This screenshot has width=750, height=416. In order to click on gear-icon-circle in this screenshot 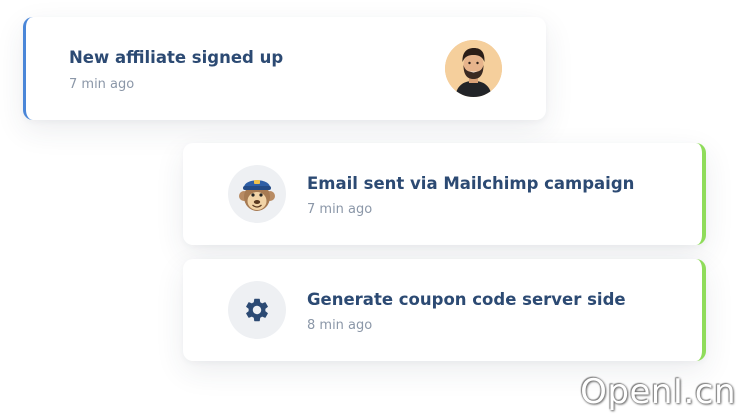, I will do `click(257, 310)`.